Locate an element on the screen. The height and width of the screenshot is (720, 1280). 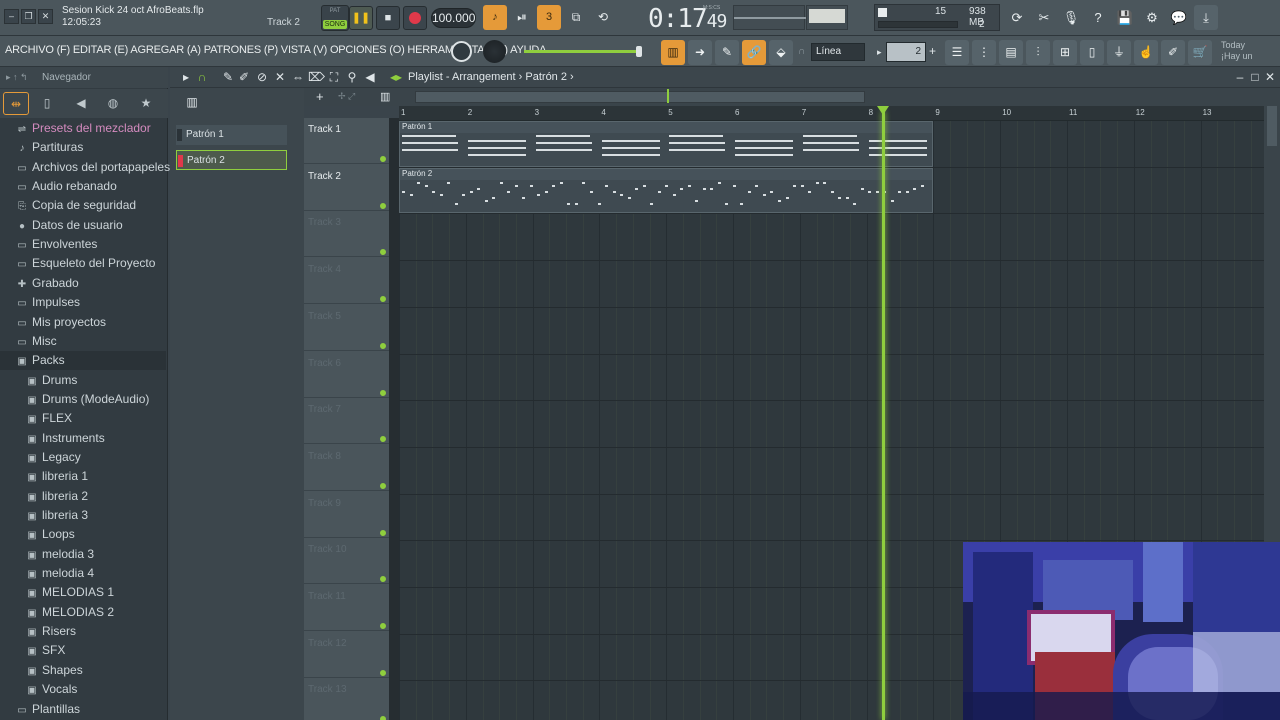
pattern-item: Patrón 2 is located at coordinates (231, 160).